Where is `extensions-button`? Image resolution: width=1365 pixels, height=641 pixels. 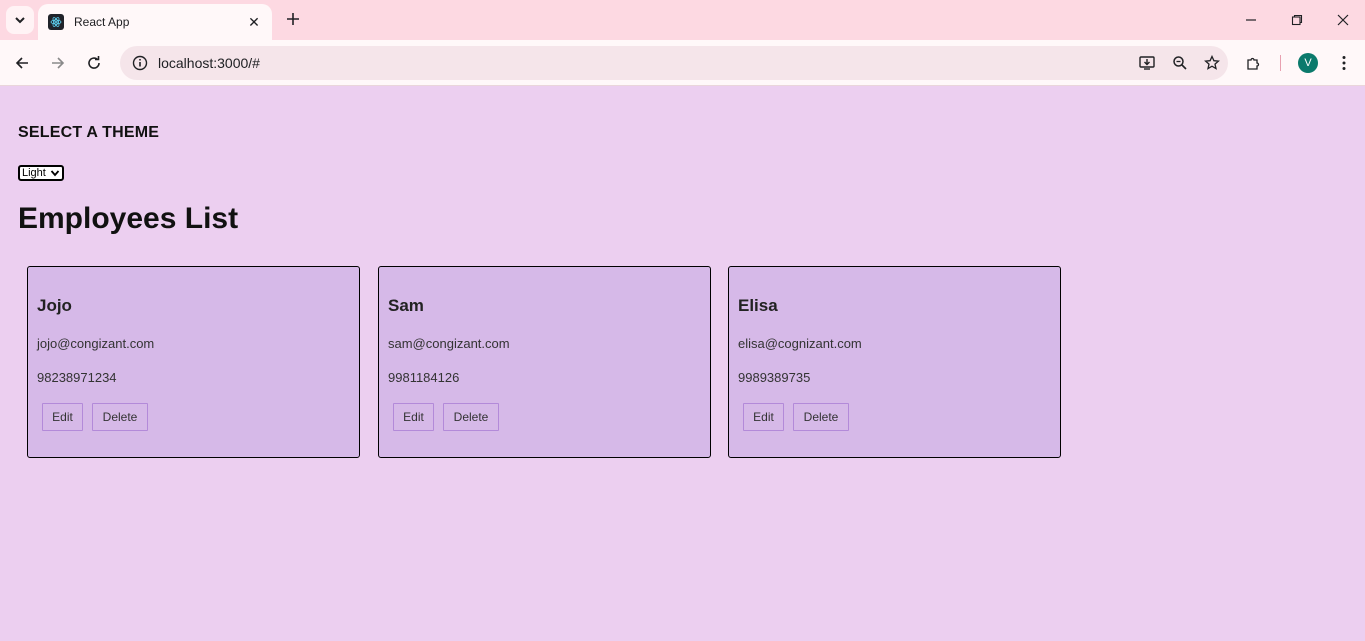
extensions-button is located at coordinates (1254, 63).